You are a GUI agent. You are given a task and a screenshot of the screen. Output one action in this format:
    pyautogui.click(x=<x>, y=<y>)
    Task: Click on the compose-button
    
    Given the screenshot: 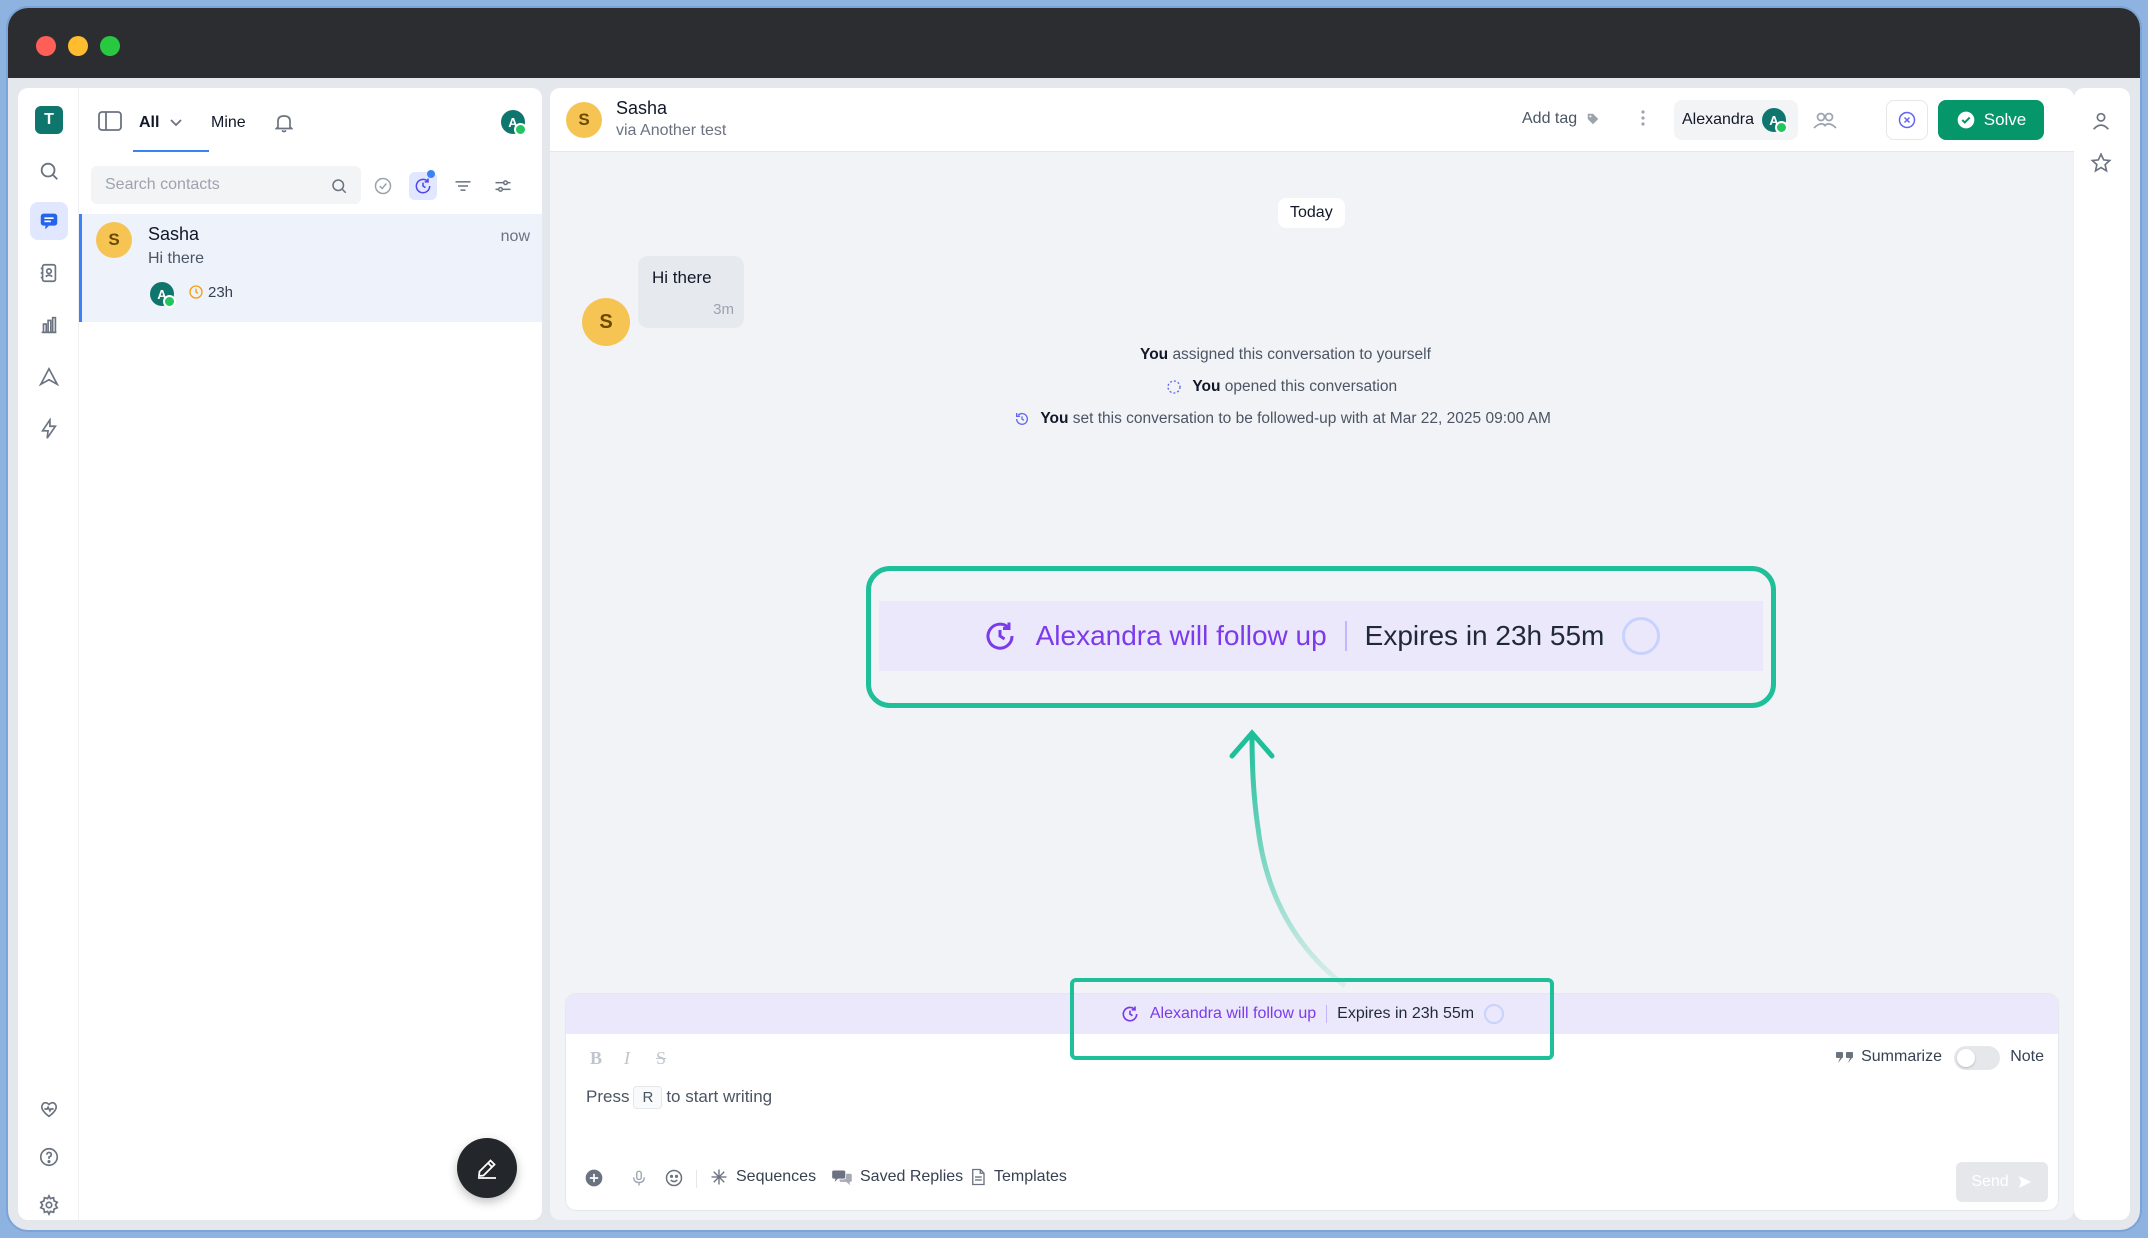 What is the action you would take?
    pyautogui.click(x=487, y=1168)
    